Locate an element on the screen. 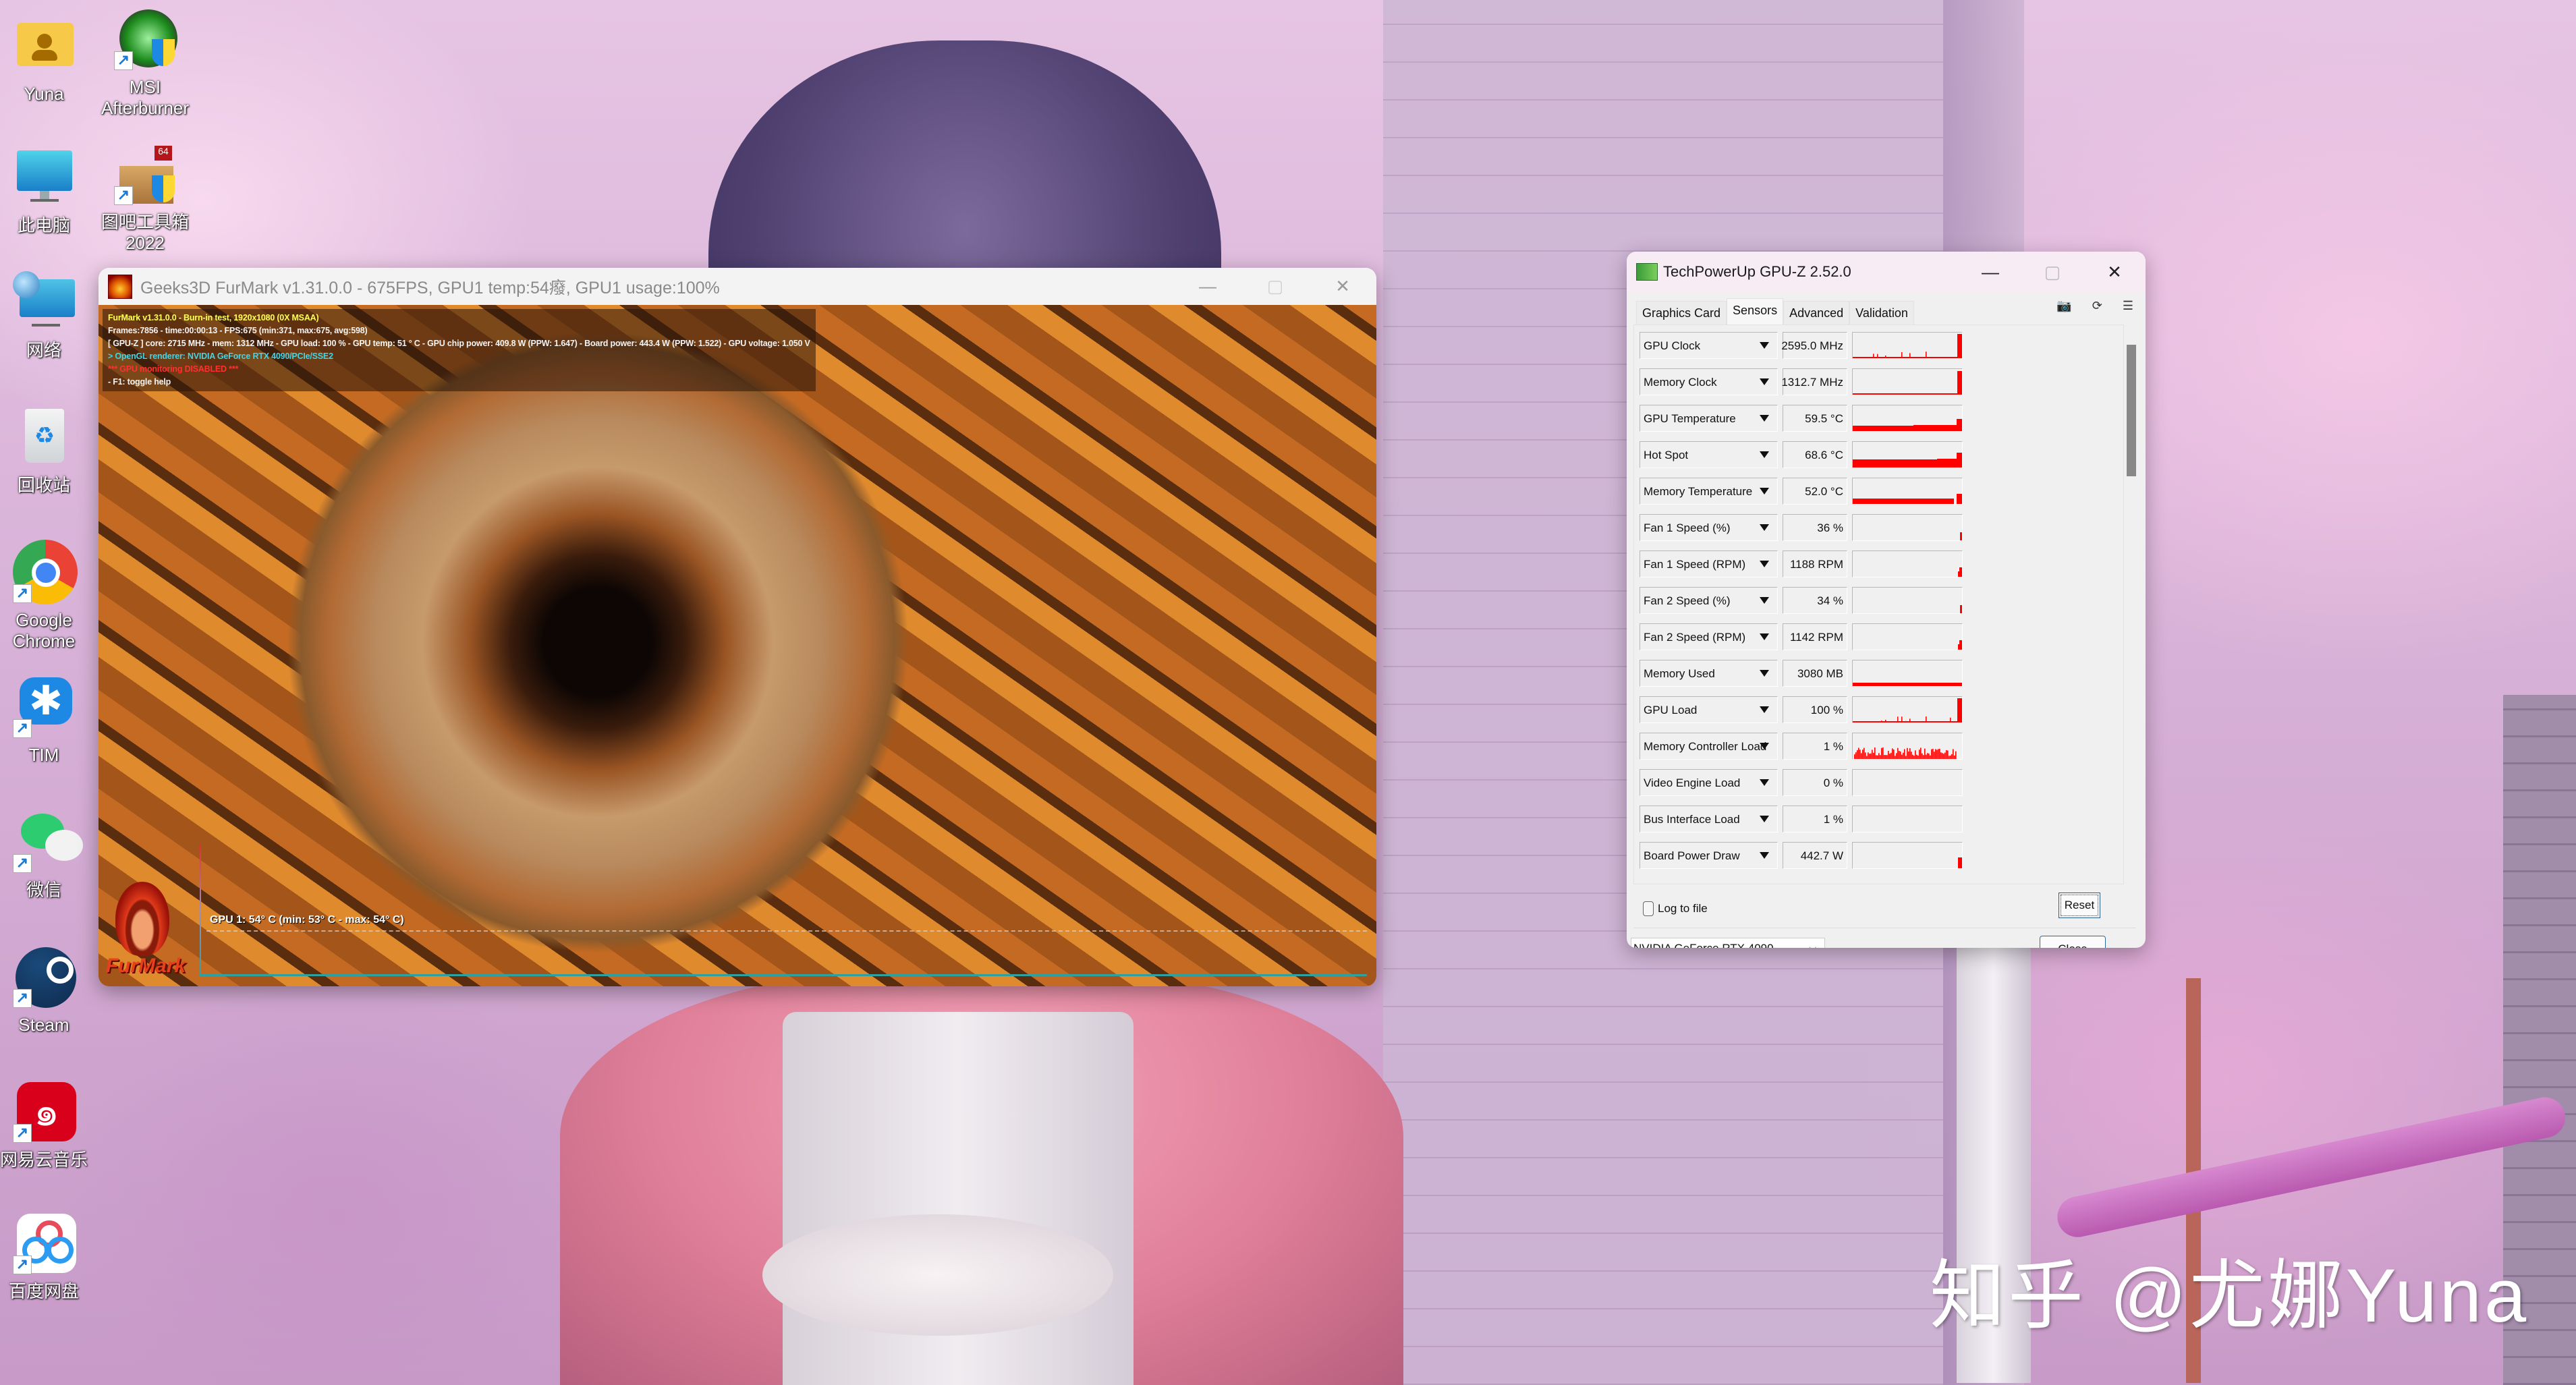  desktop-icon-msi-afterburner: ↗ MSI Afterburner is located at coordinates (145, 63).